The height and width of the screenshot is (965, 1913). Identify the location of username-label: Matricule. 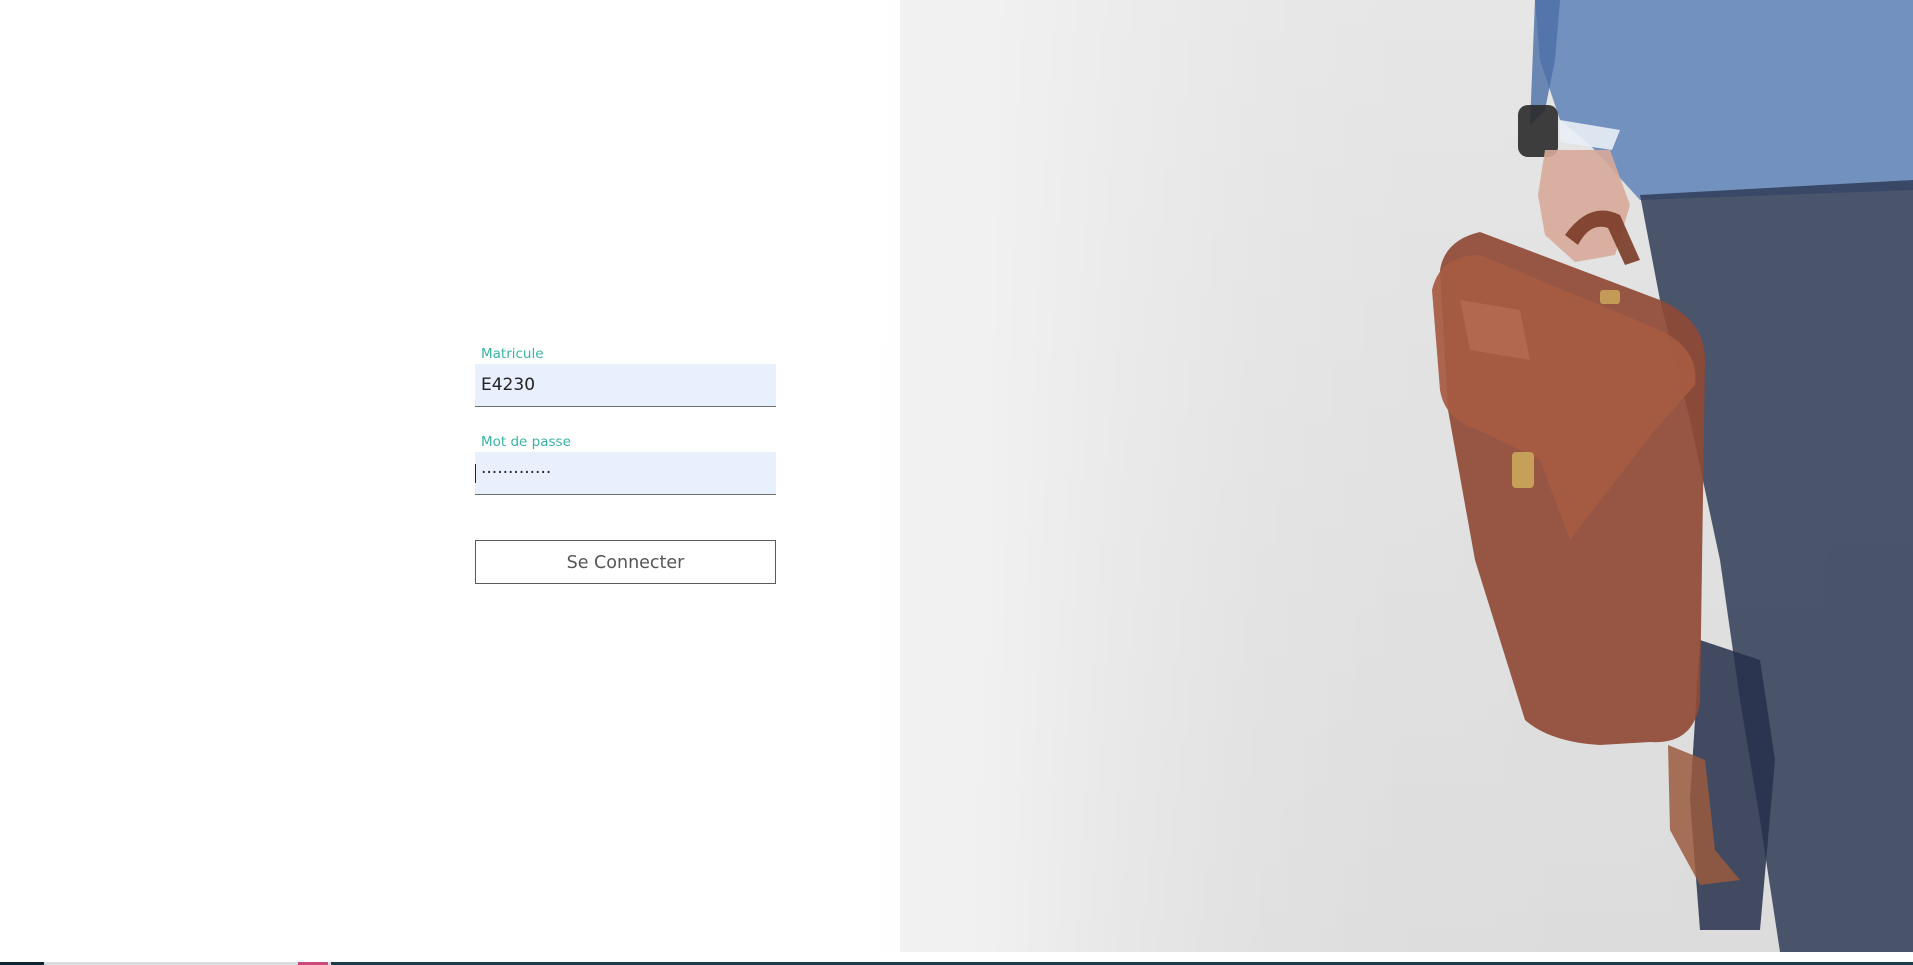
(512, 354).